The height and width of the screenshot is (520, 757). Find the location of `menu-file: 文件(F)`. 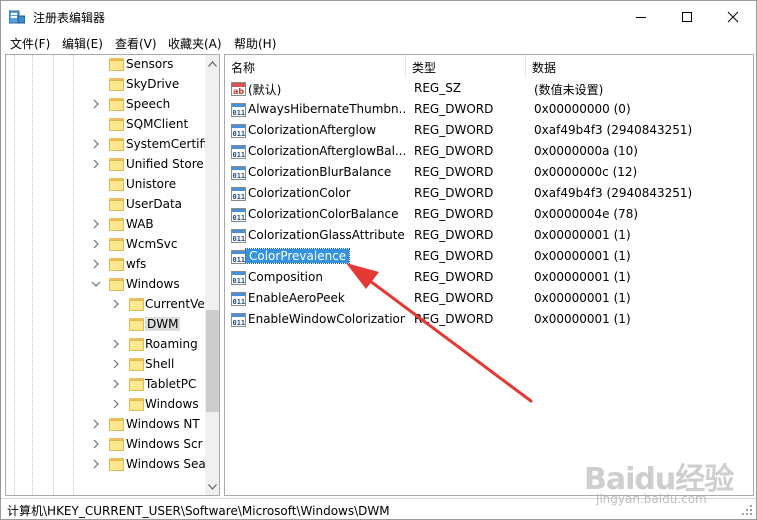

menu-file: 文件(F) is located at coordinates (30, 43).